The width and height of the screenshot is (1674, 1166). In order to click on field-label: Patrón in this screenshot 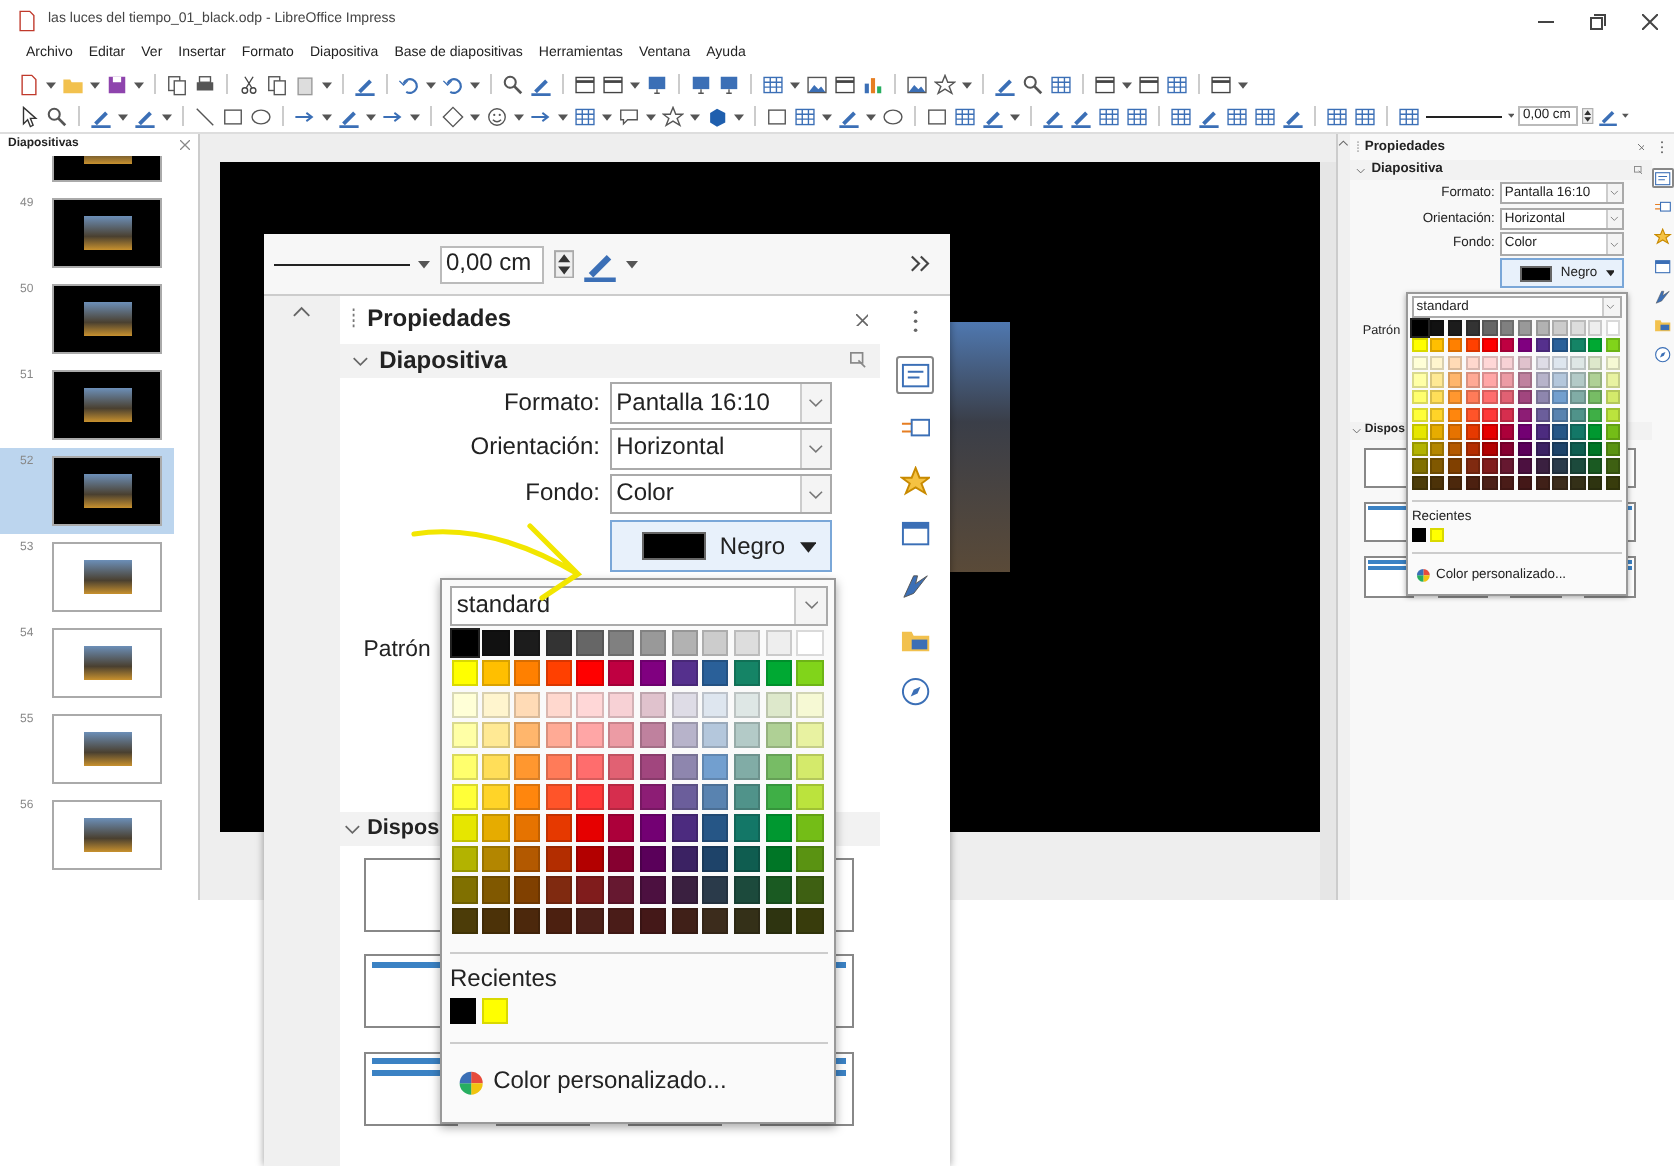, I will do `click(397, 650)`.